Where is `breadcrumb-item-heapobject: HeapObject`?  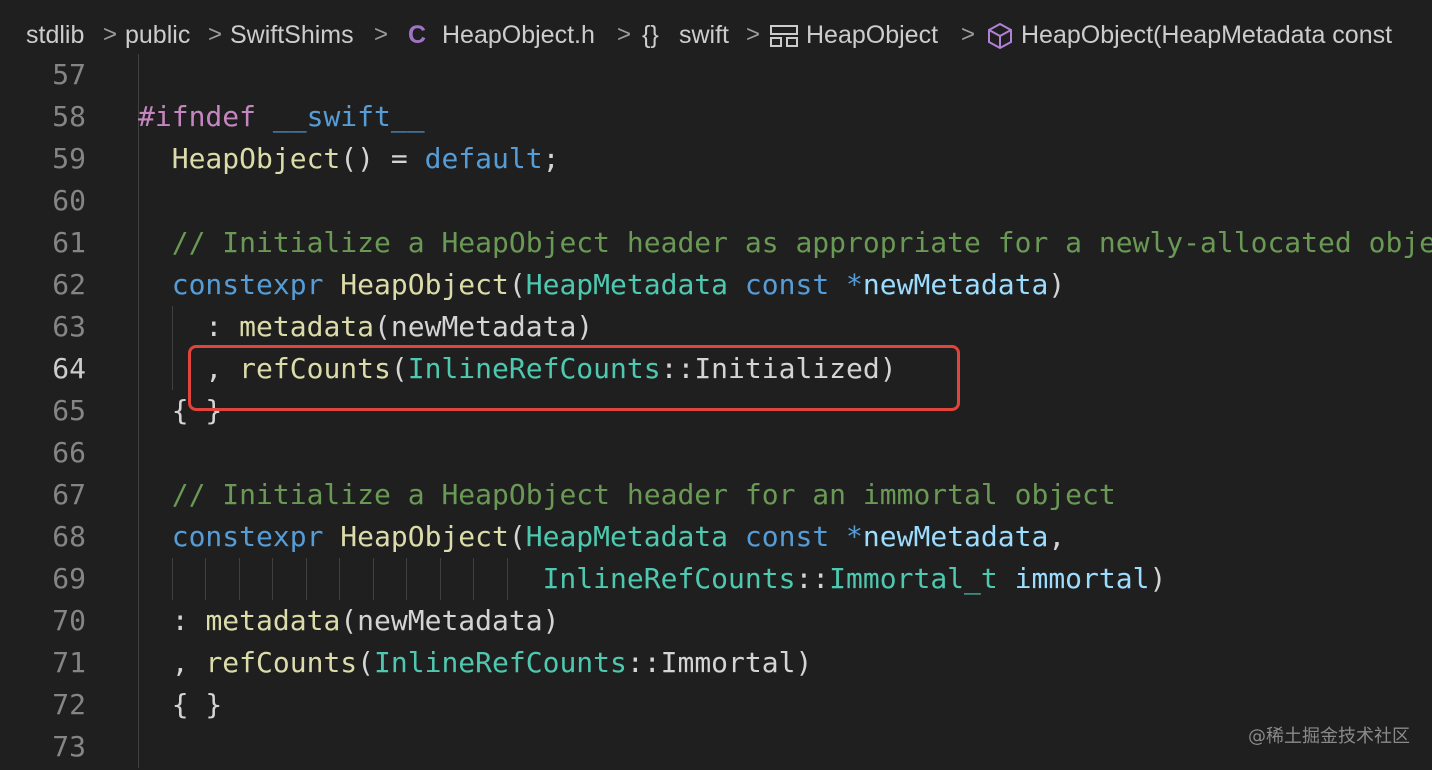 breadcrumb-item-heapobject: HeapObject is located at coordinates (872, 35).